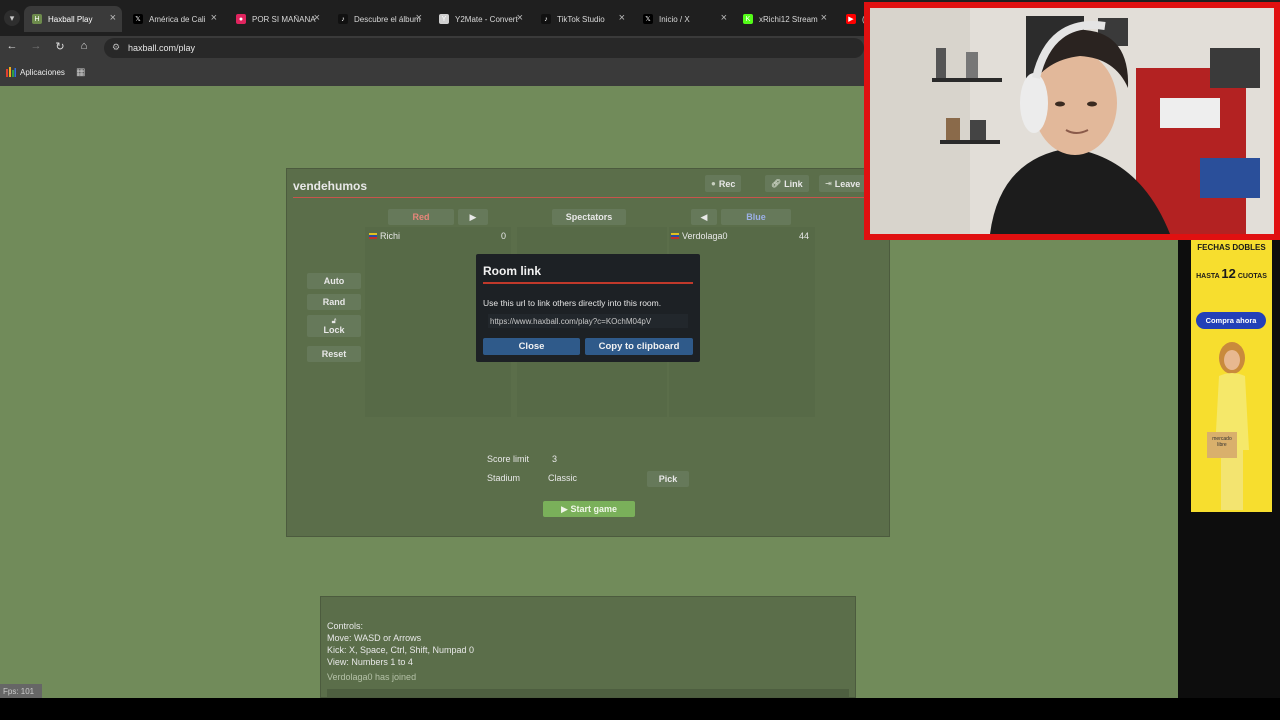 The image size is (1280, 720). What do you see at coordinates (473, 217) in the screenshot?
I see `move-right-arrow-icon: ▶` at bounding box center [473, 217].